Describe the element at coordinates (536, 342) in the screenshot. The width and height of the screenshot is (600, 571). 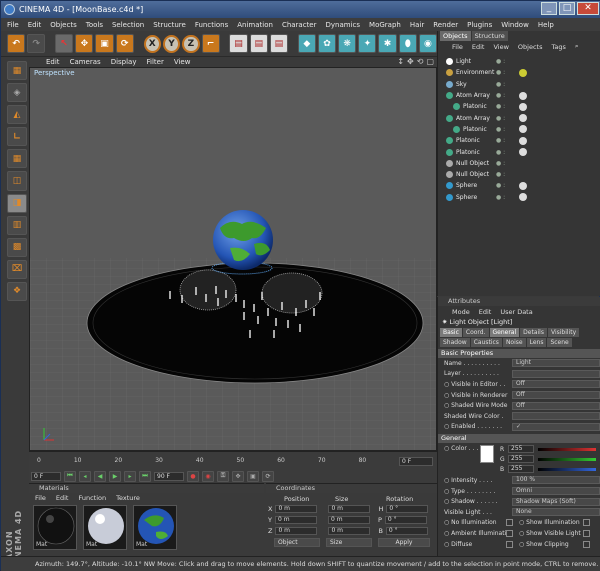
I see `attr-tab-lens: Lens` at that location.